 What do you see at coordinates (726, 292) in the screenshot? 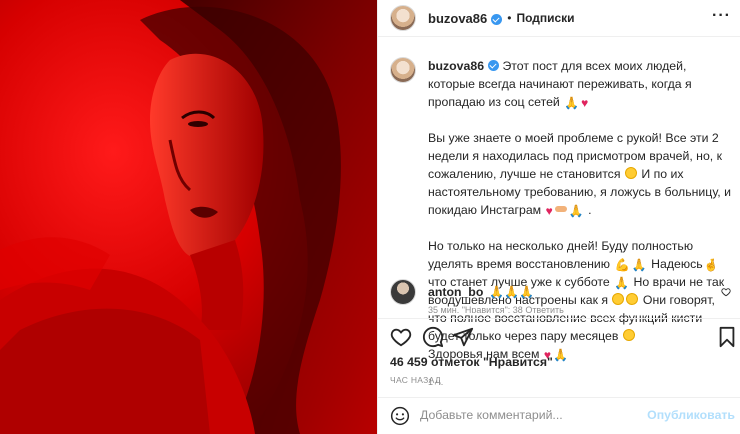
I see `like-comment-heart-icon` at bounding box center [726, 292].